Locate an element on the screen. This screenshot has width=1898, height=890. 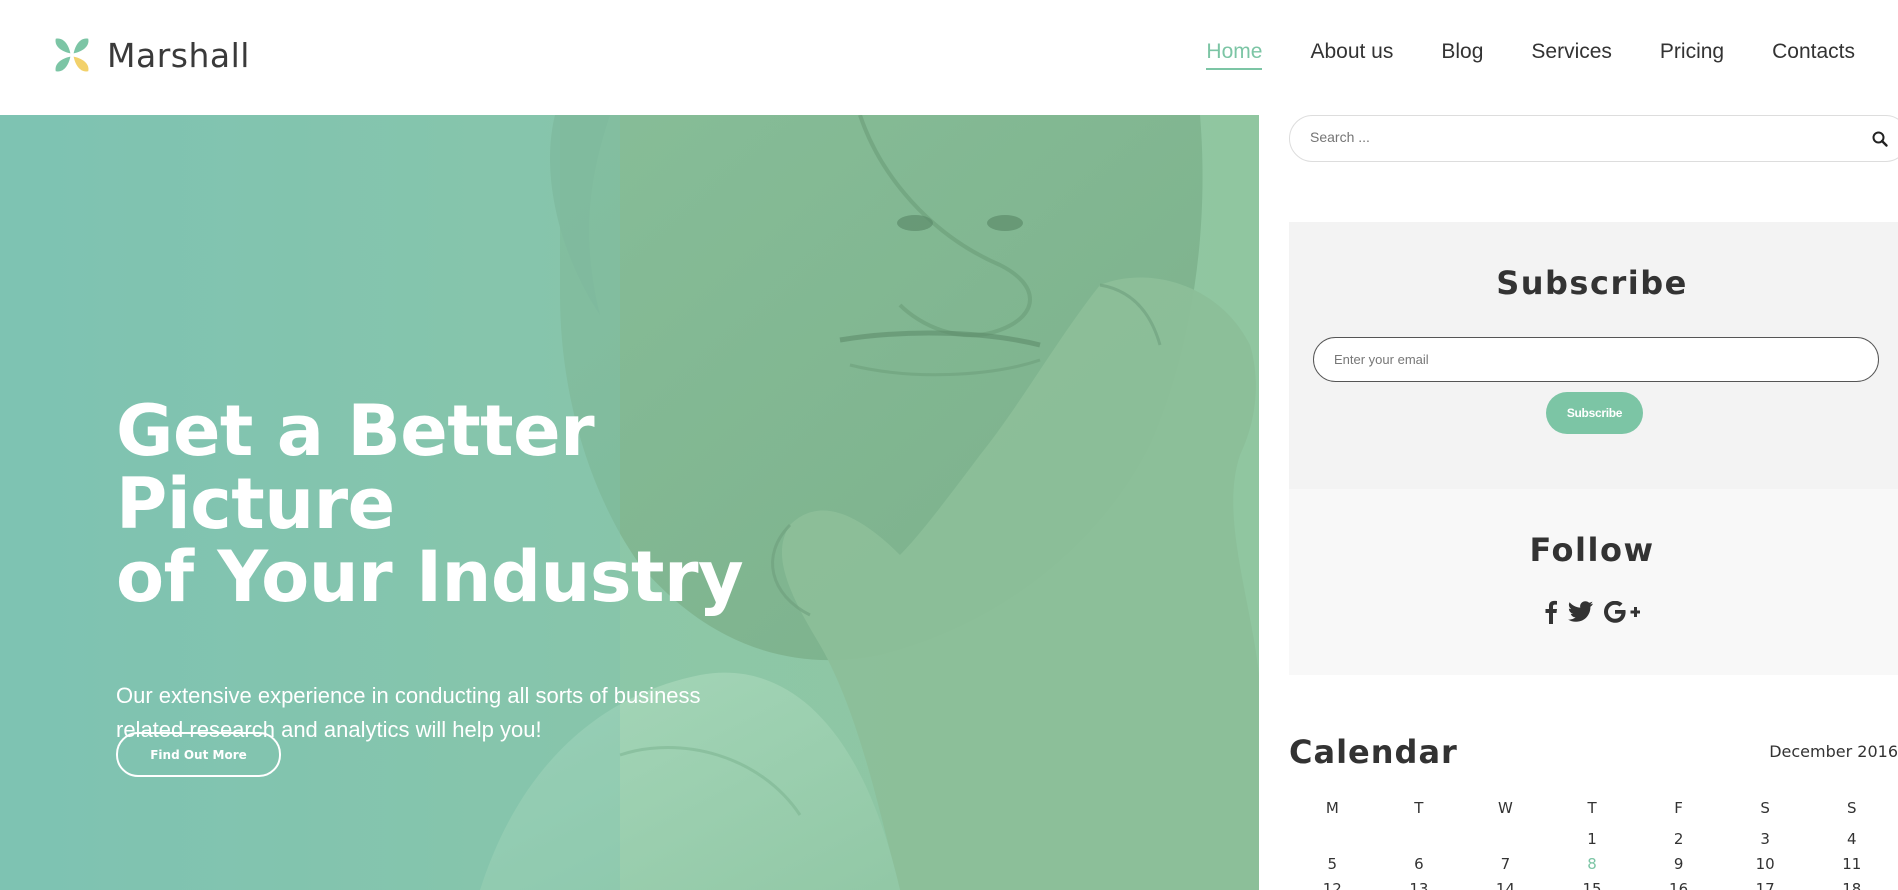
follow-title: Follow is located at coordinates (1592, 550).